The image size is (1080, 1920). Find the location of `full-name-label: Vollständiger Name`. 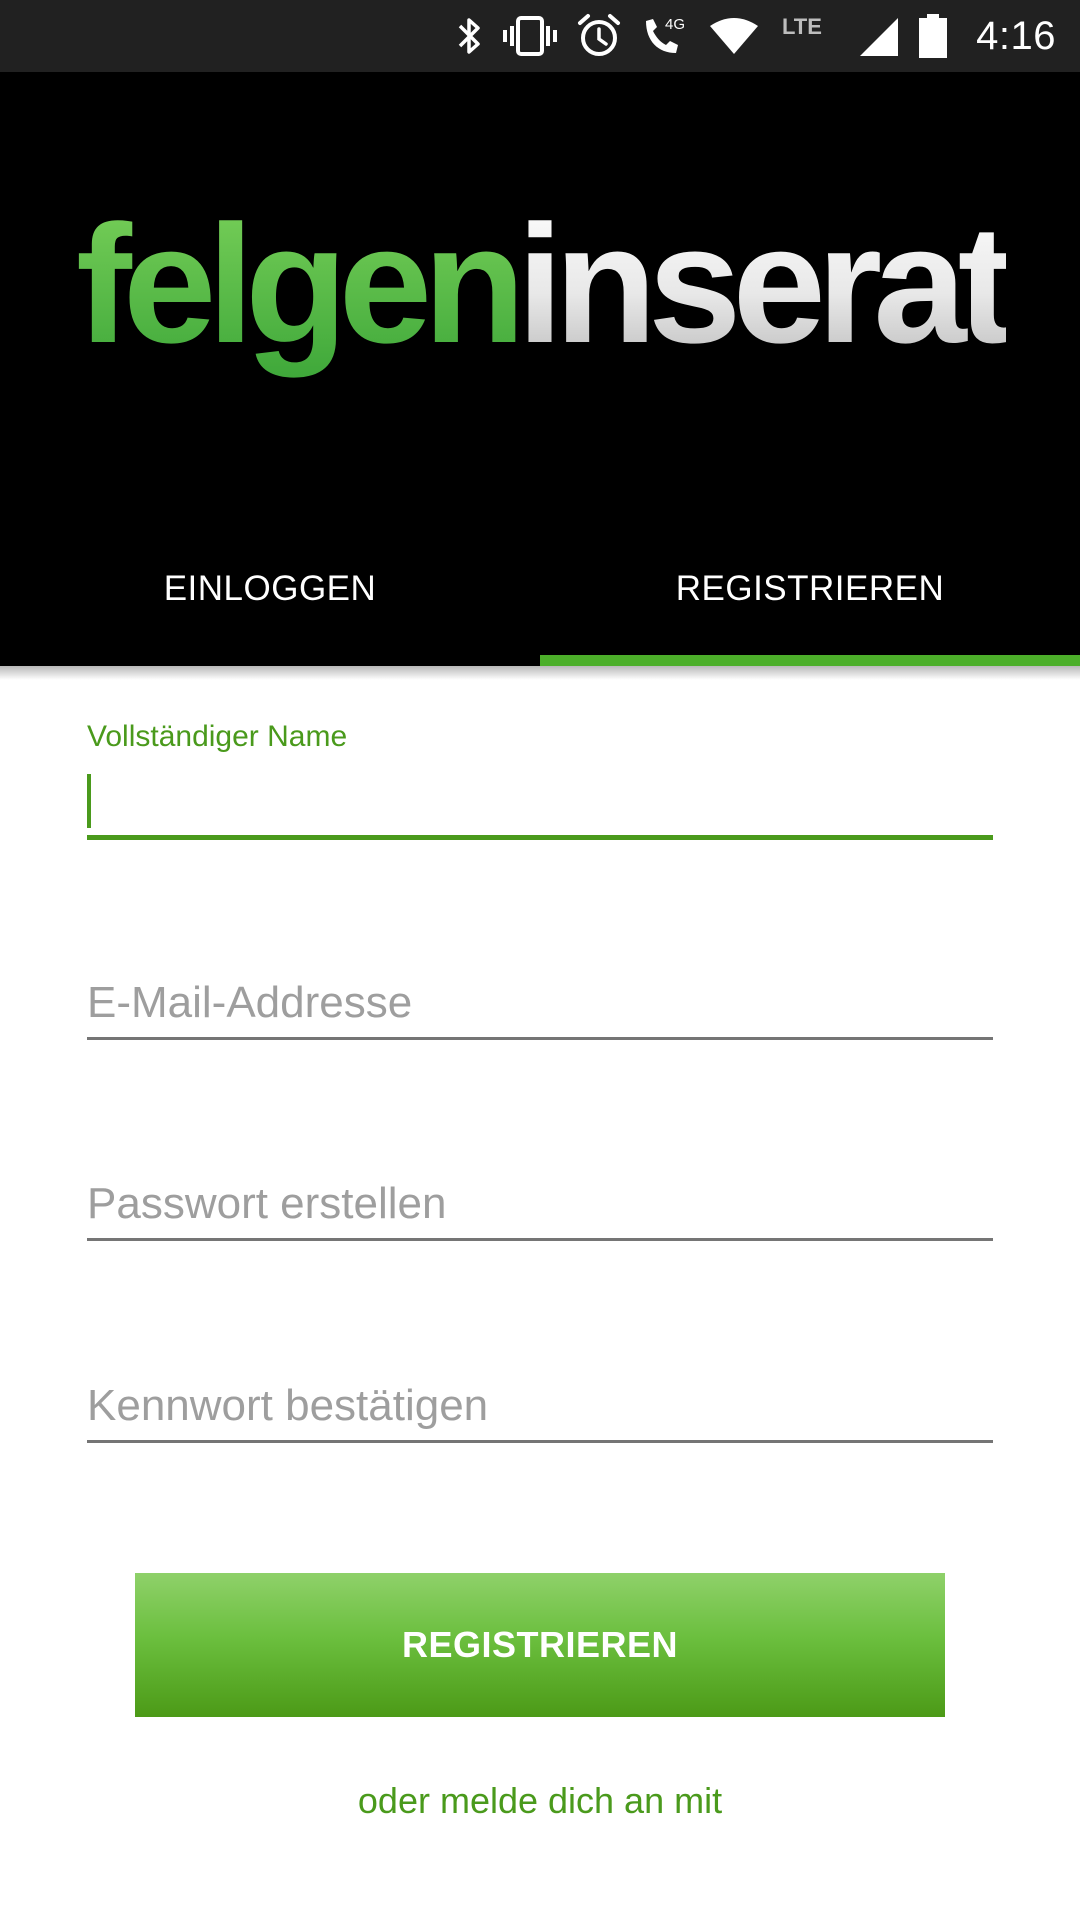

full-name-label: Vollständiger Name is located at coordinates (217, 736).